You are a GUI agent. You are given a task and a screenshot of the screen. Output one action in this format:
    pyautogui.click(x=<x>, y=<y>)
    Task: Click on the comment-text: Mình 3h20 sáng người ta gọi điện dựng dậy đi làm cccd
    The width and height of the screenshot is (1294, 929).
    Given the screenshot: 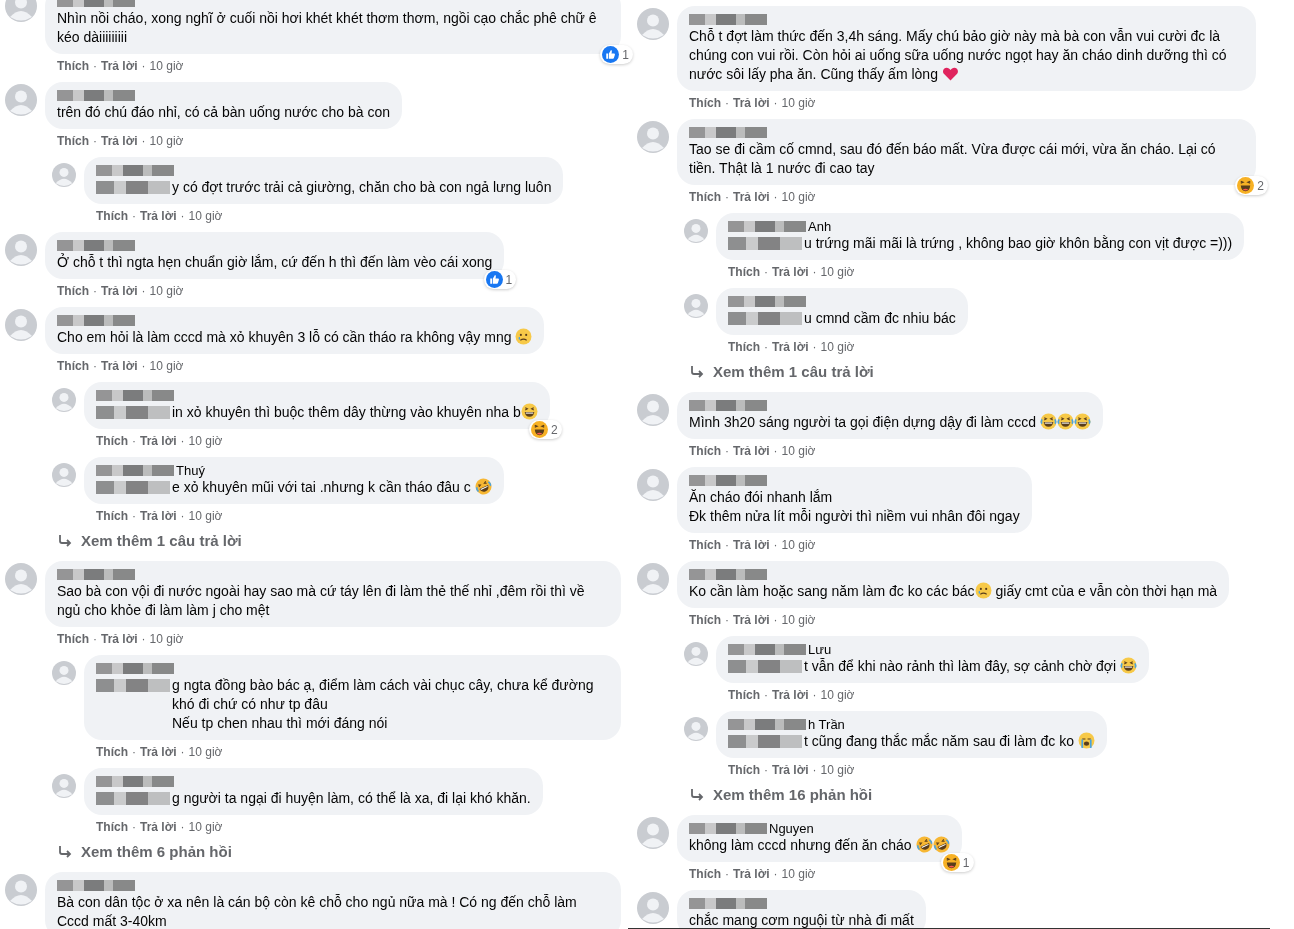 What is the action you would take?
    pyautogui.click(x=863, y=422)
    